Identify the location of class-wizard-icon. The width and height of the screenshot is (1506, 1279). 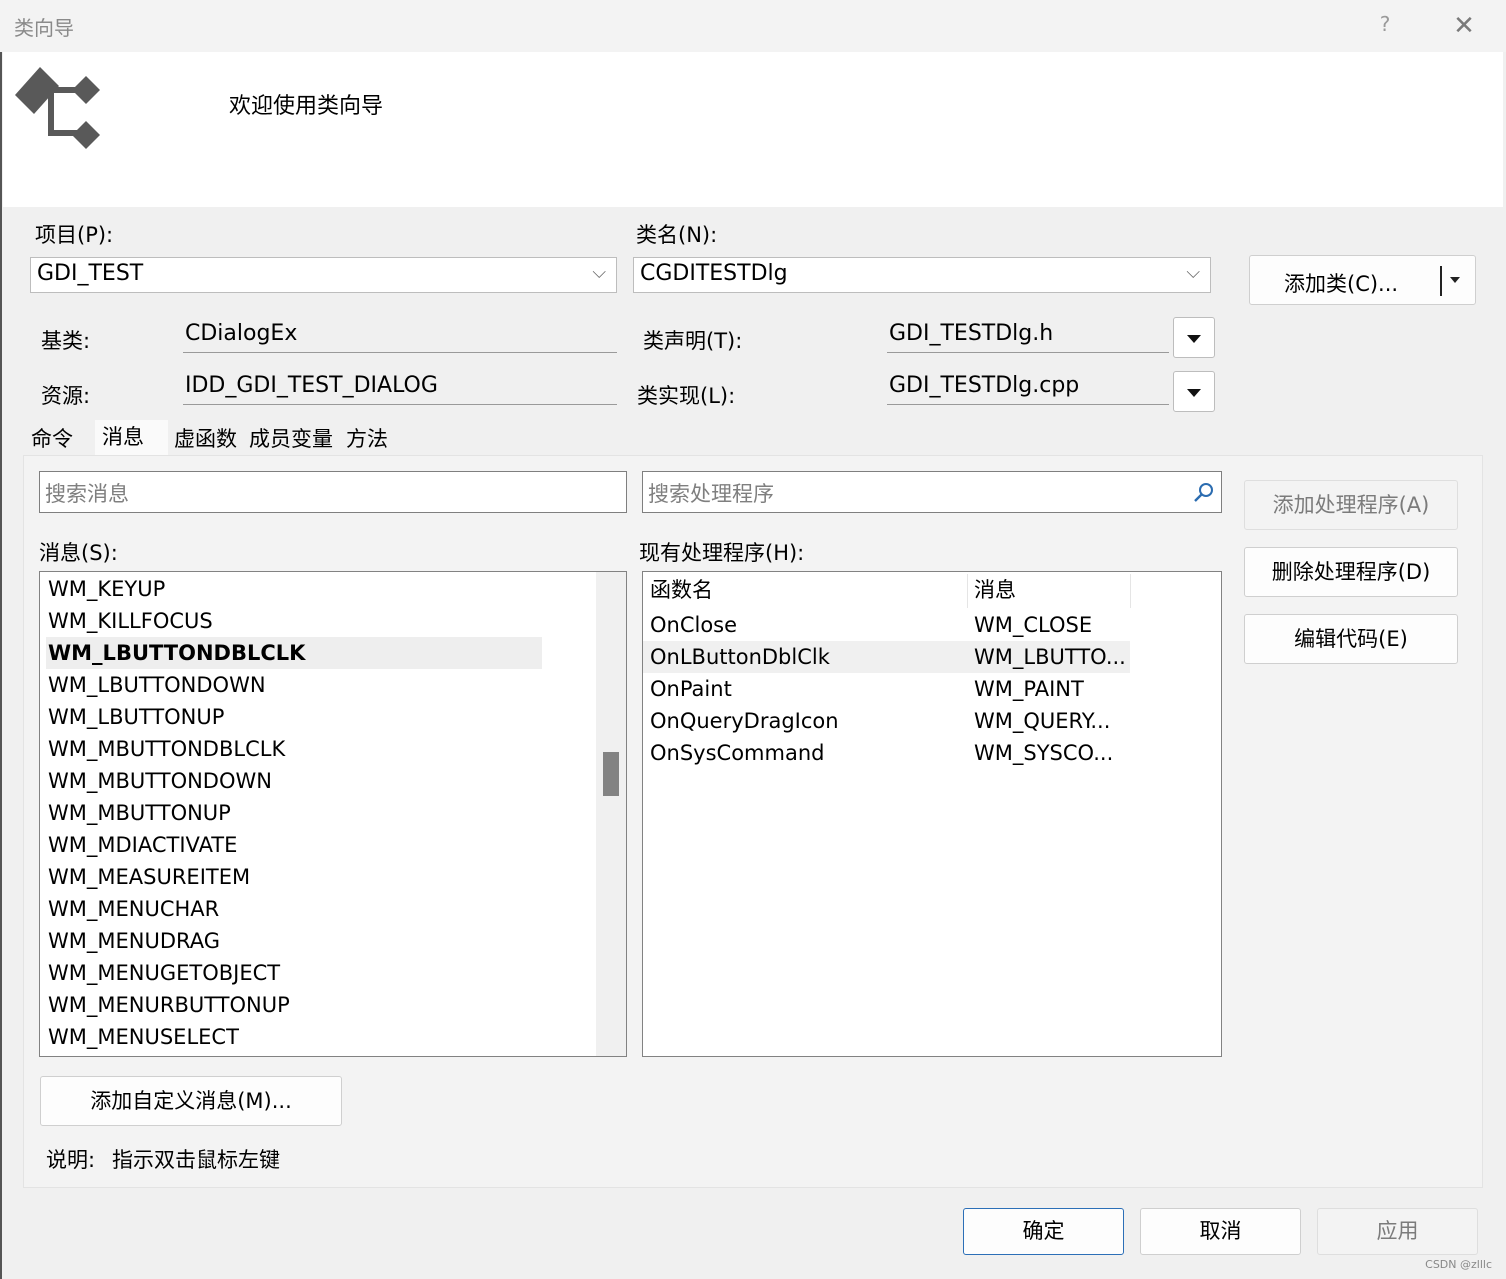
(58, 108).